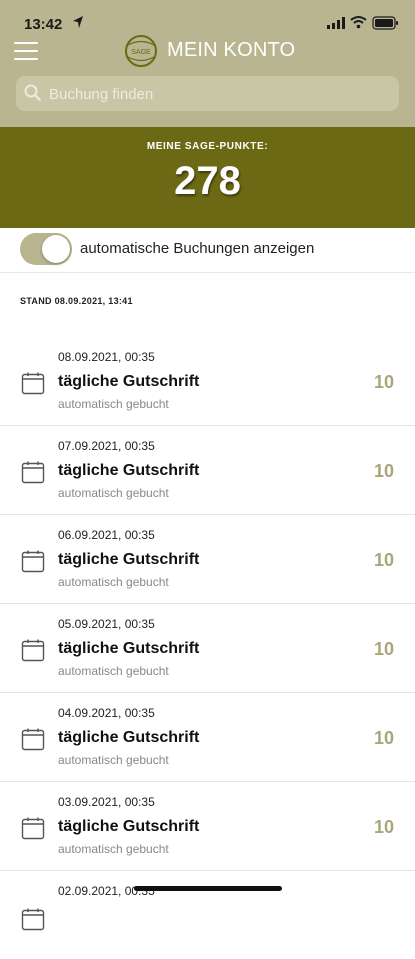 The width and height of the screenshot is (415, 959). Describe the element at coordinates (207, 146) in the screenshot. I see `points-label: MEINE SAGE-PUNKTE:` at that location.